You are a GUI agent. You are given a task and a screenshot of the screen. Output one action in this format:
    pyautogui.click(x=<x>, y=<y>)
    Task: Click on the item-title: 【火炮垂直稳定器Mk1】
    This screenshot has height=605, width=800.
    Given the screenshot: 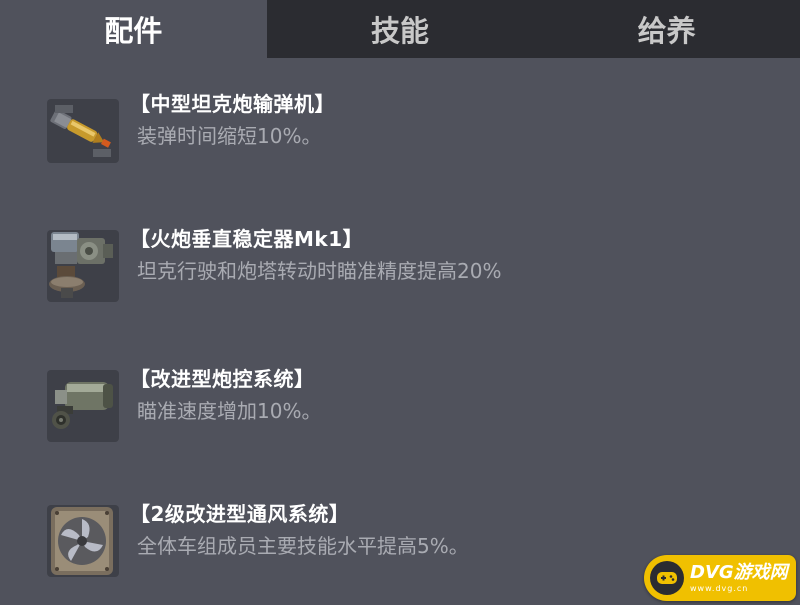 What is the action you would take?
    pyautogui.click(x=247, y=239)
    